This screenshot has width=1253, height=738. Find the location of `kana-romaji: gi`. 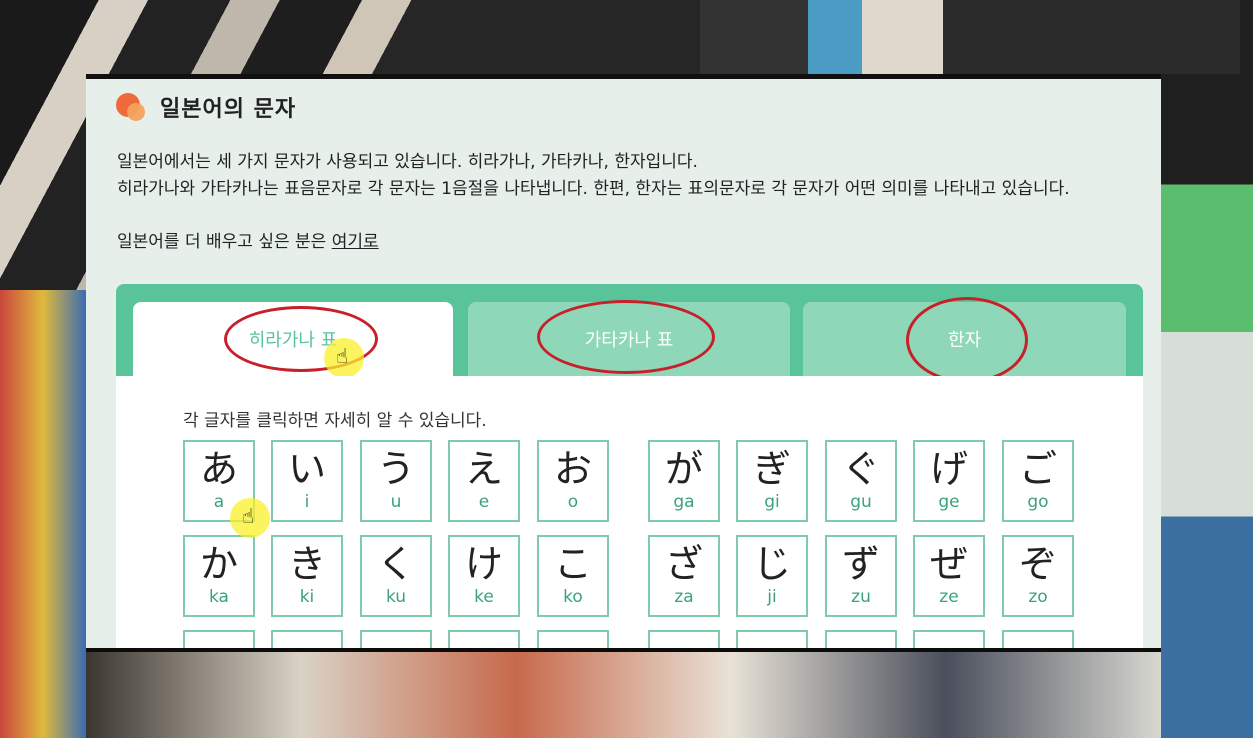

kana-romaji: gi is located at coordinates (772, 502).